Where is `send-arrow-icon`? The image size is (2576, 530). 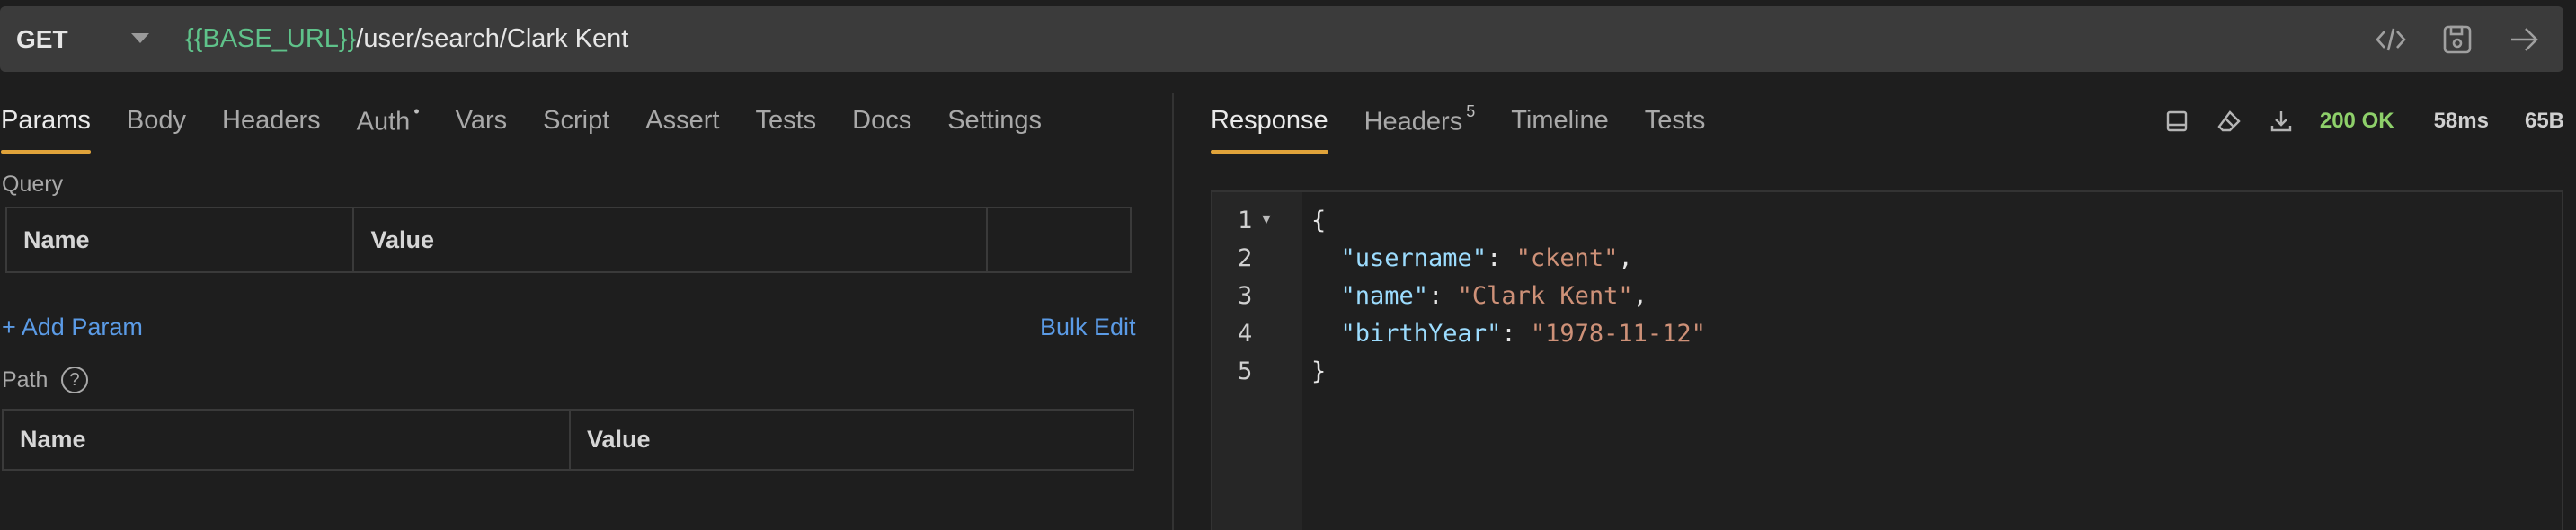
send-arrow-icon is located at coordinates (2524, 39).